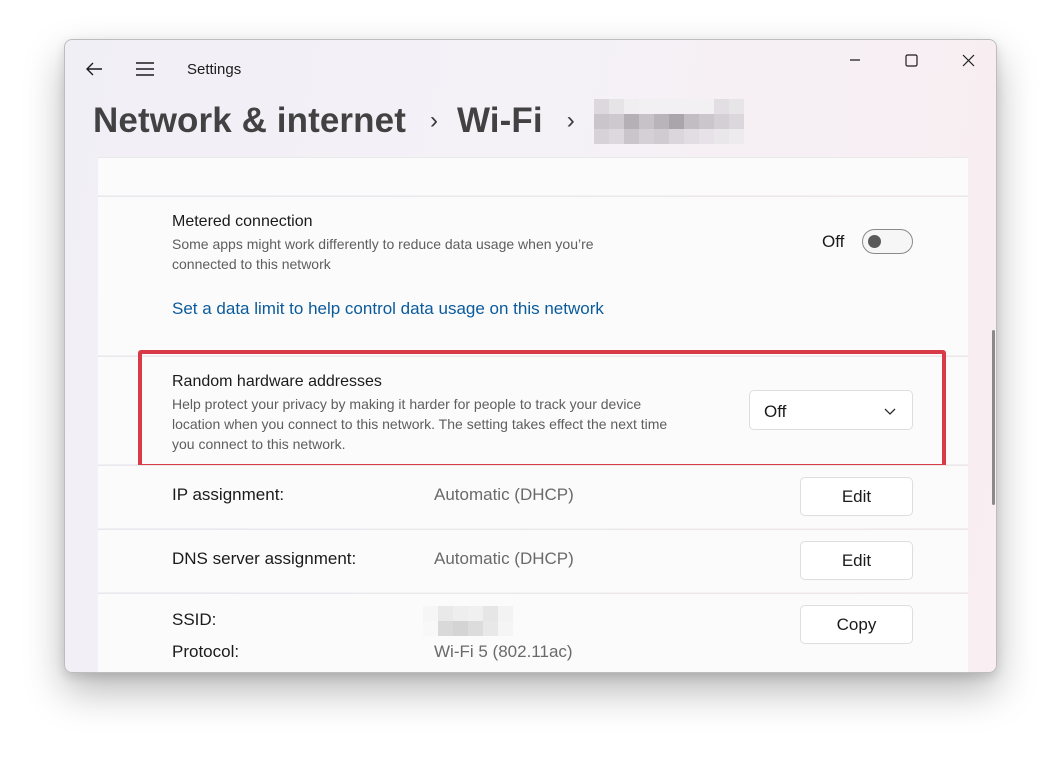 The image size is (1061, 774). What do you see at coordinates (504, 494) in the screenshot?
I see `ip-assignment-value: Automatic (DHCP)` at bounding box center [504, 494].